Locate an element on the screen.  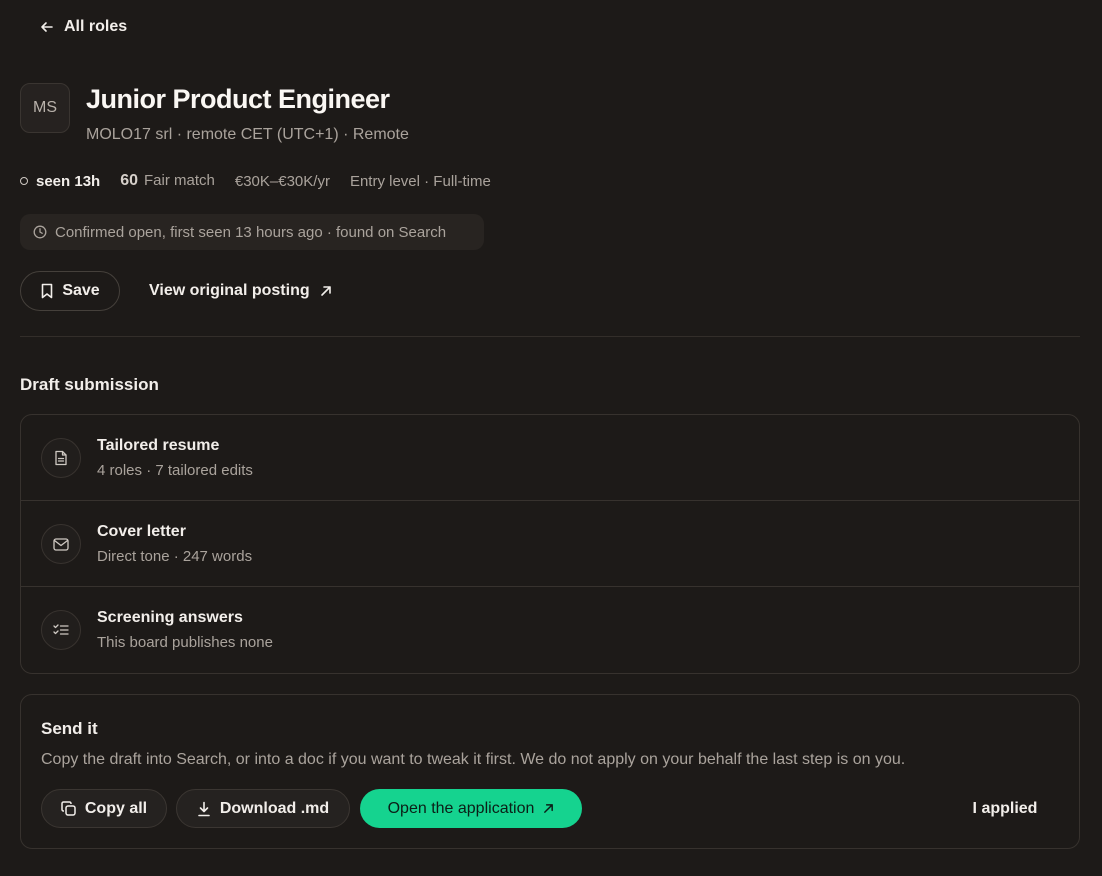
save-button: Save is located at coordinates (70, 291).